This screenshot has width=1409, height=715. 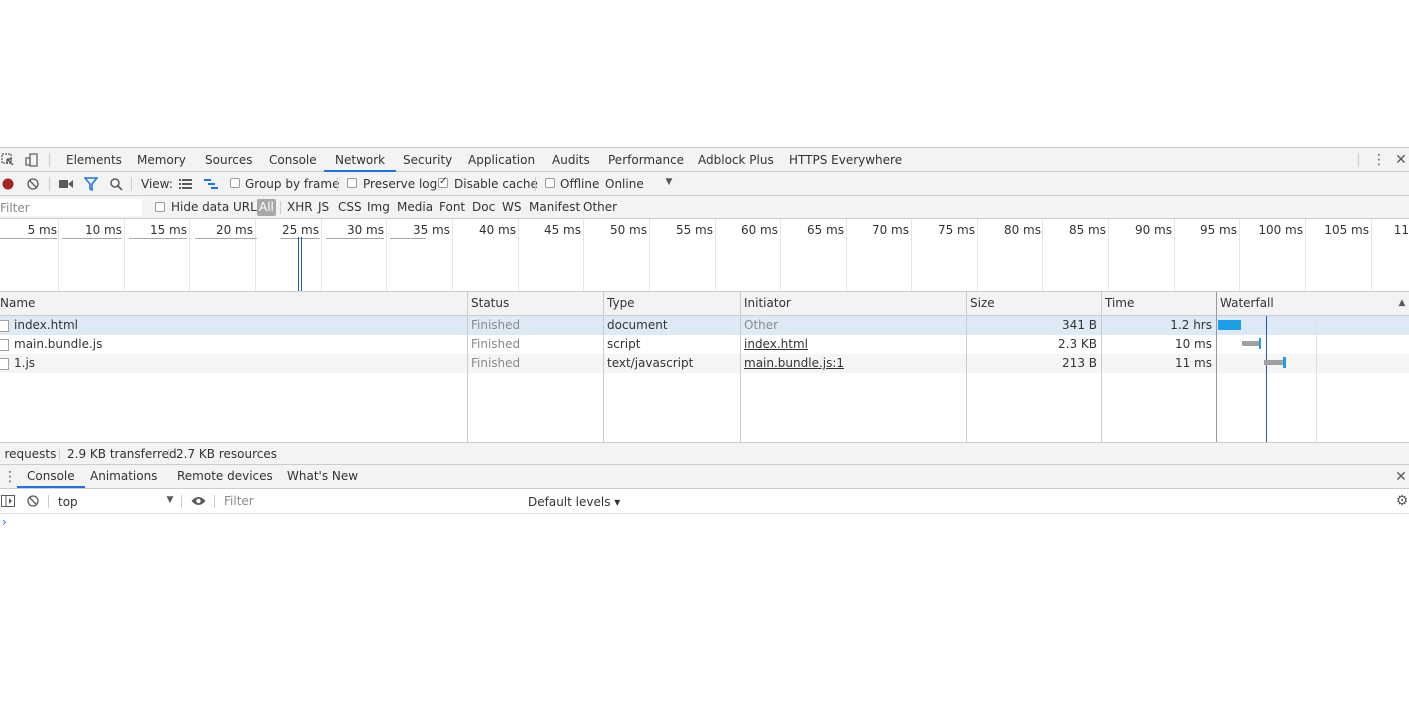 I want to click on overview-tick-label: 85 ms, so click(x=1087, y=230).